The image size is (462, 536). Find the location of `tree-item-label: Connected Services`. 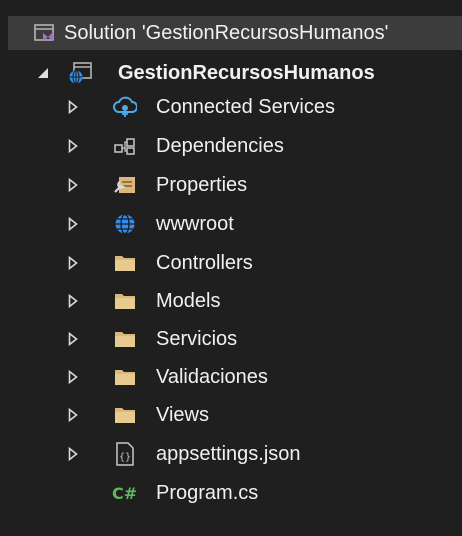

tree-item-label: Connected Services is located at coordinates (245, 107).